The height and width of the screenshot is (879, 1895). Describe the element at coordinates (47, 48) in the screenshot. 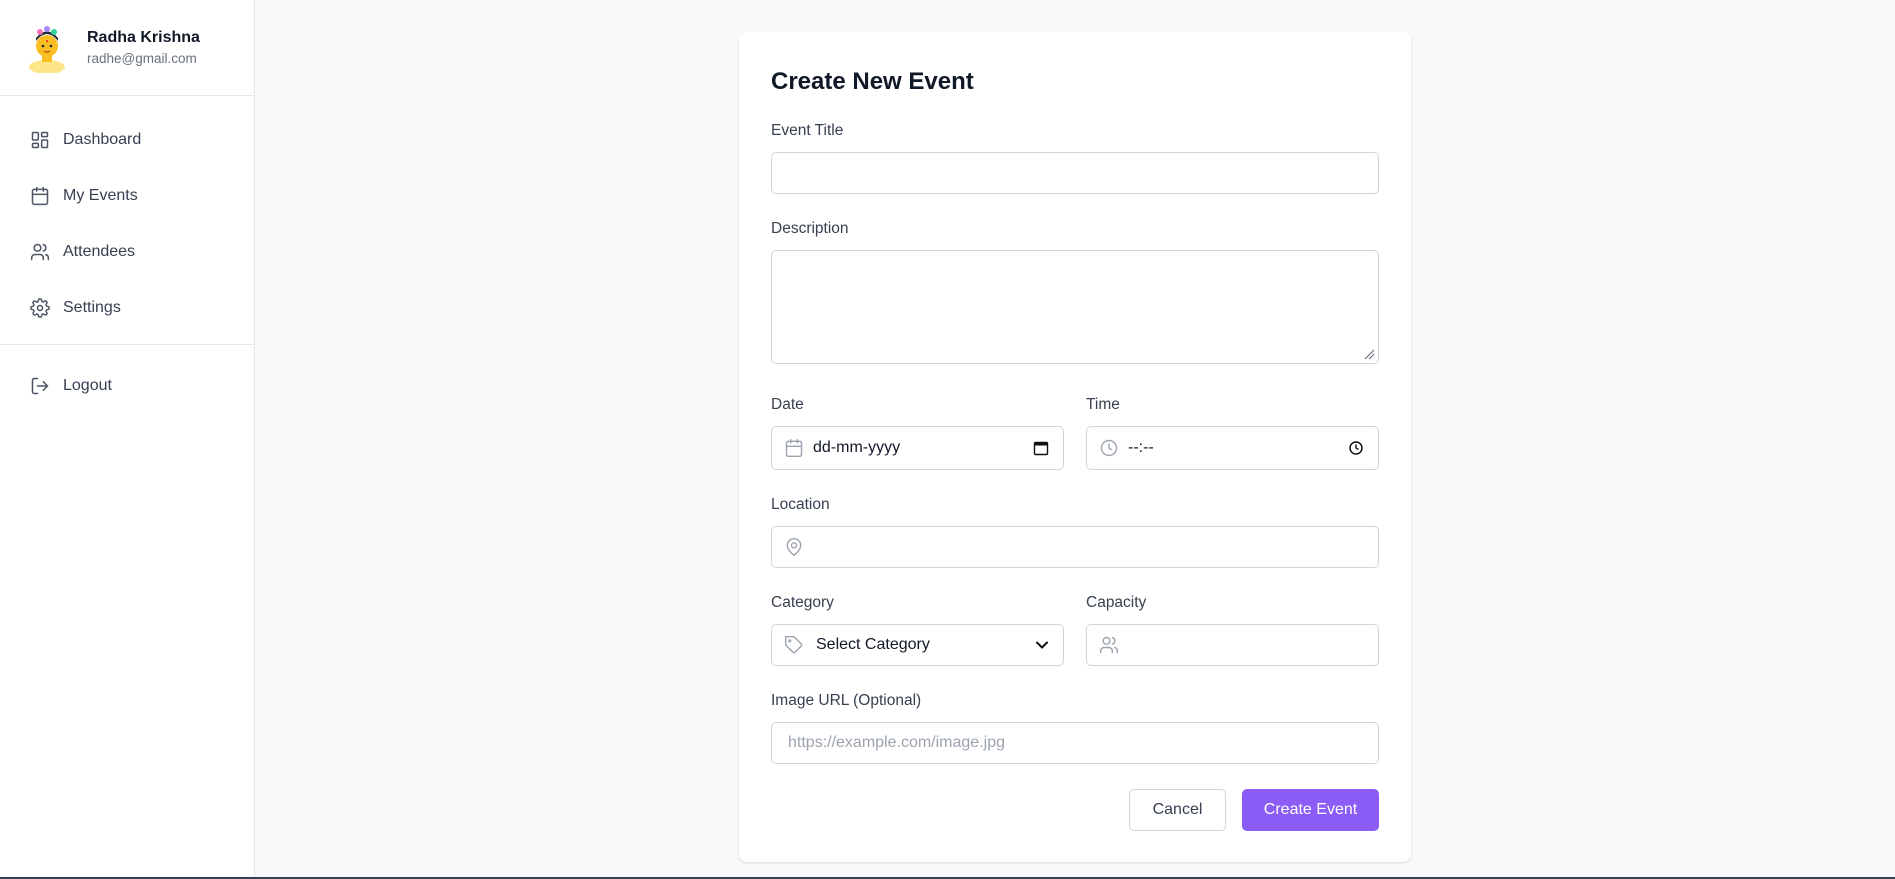

I see `avatar` at that location.